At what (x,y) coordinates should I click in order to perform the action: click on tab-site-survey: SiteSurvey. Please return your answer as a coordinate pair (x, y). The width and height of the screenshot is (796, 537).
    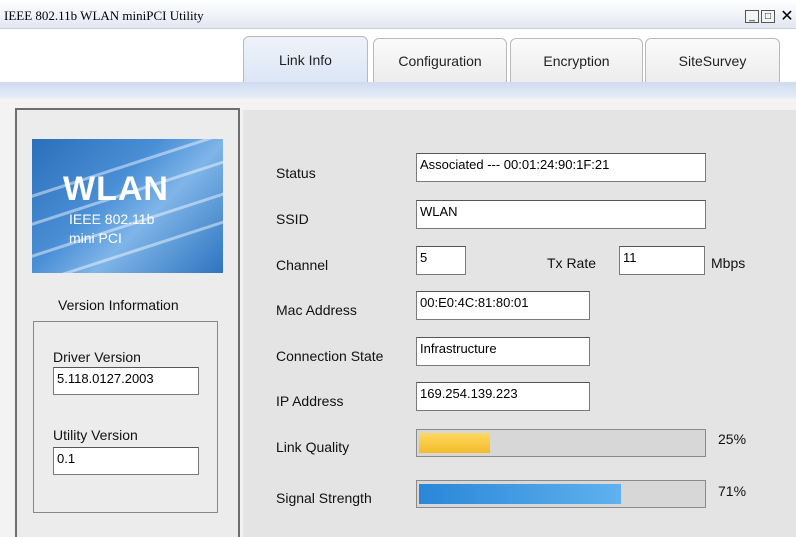
    Looking at the image, I should click on (712, 60).